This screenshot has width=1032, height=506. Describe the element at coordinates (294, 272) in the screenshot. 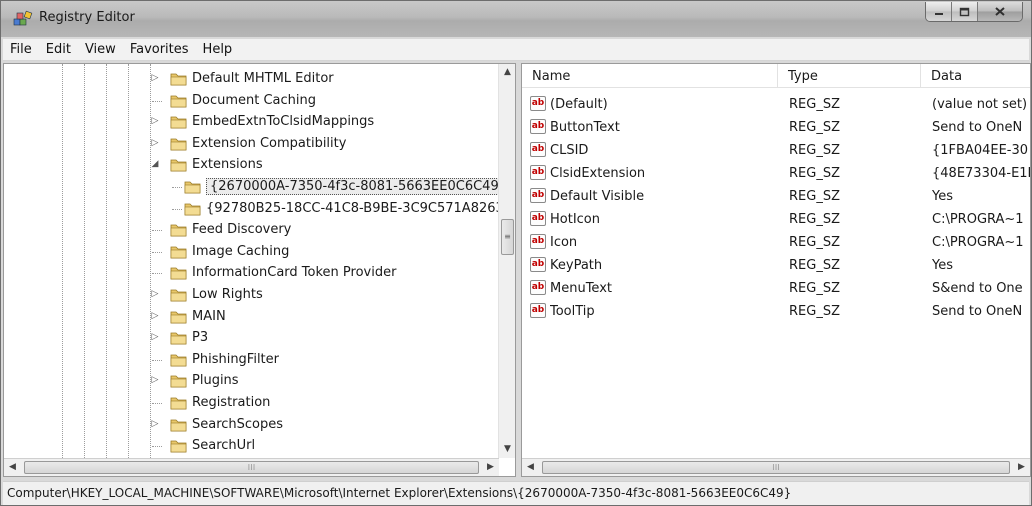

I see `tree-node-label: InformationCard Token Provider` at that location.